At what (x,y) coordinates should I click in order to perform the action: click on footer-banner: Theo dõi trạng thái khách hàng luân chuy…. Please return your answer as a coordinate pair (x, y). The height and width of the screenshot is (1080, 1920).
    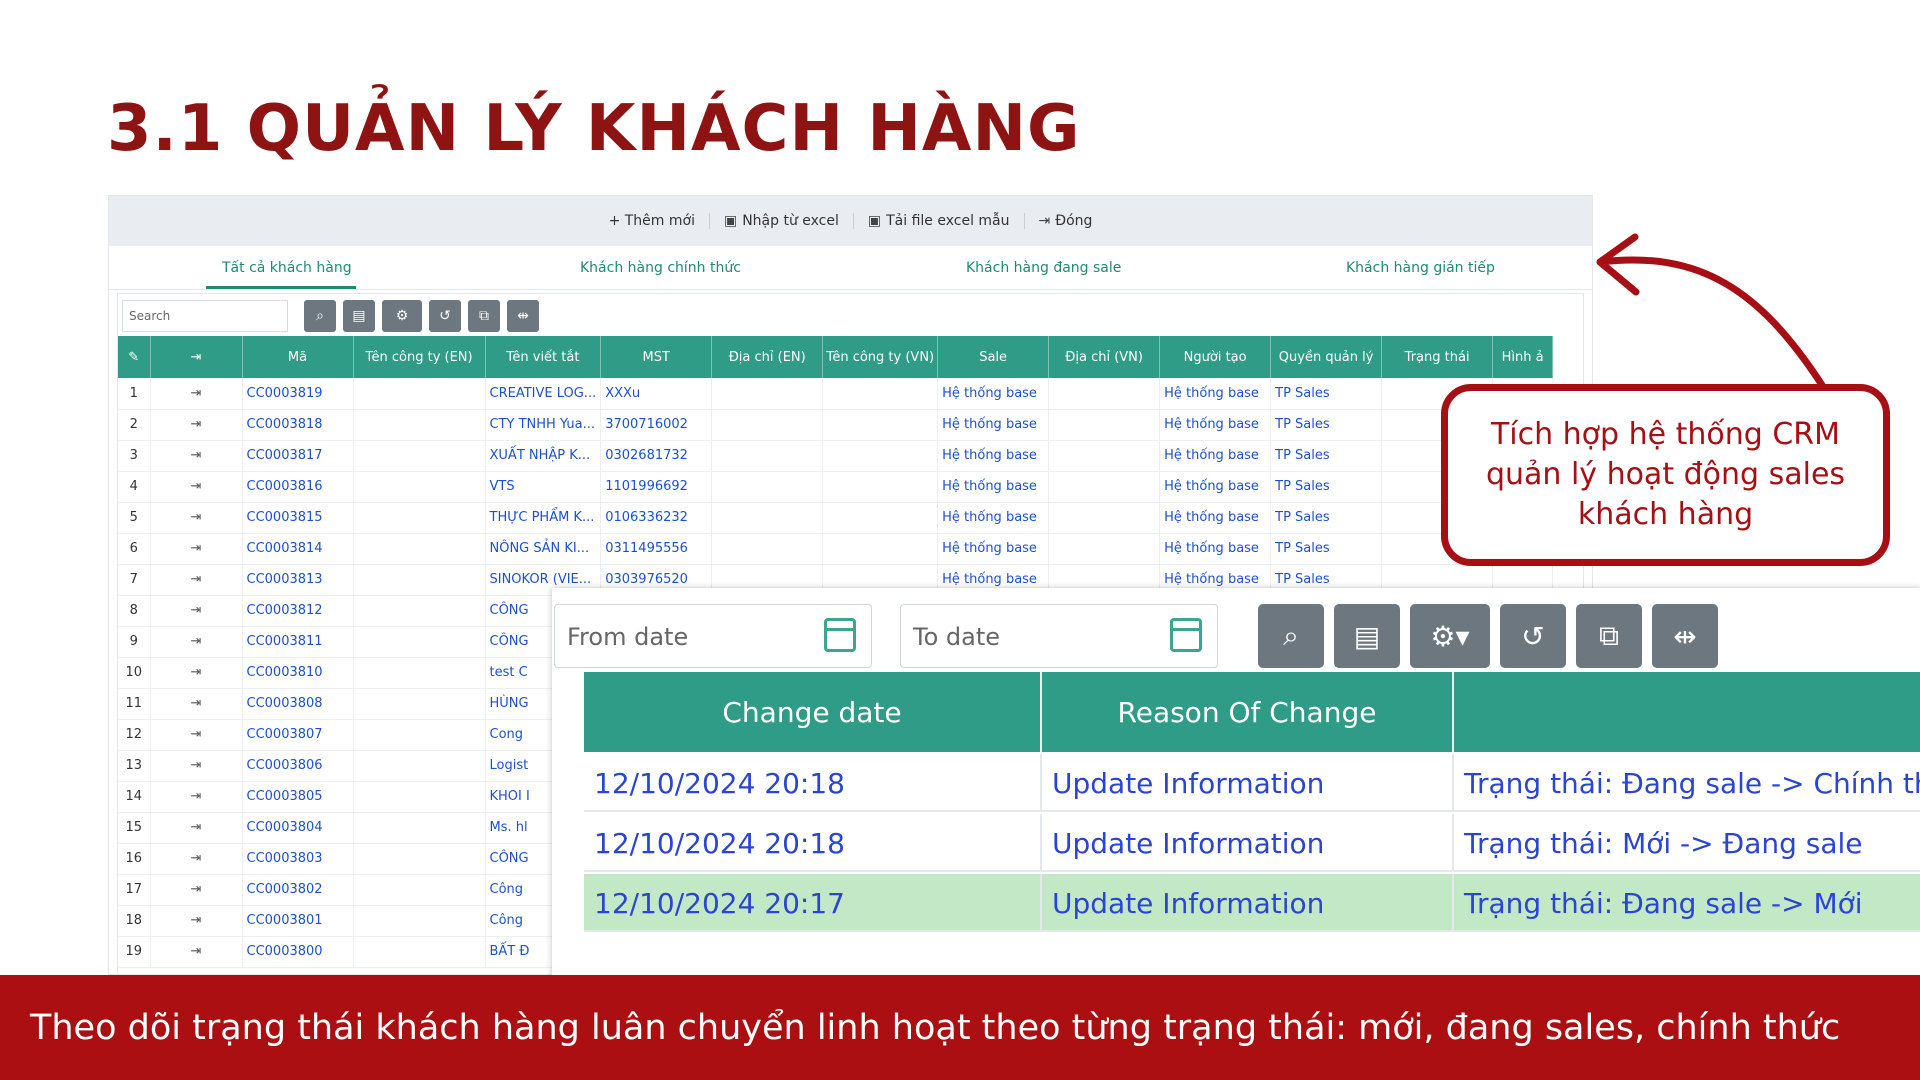
    Looking at the image, I should click on (960, 1027).